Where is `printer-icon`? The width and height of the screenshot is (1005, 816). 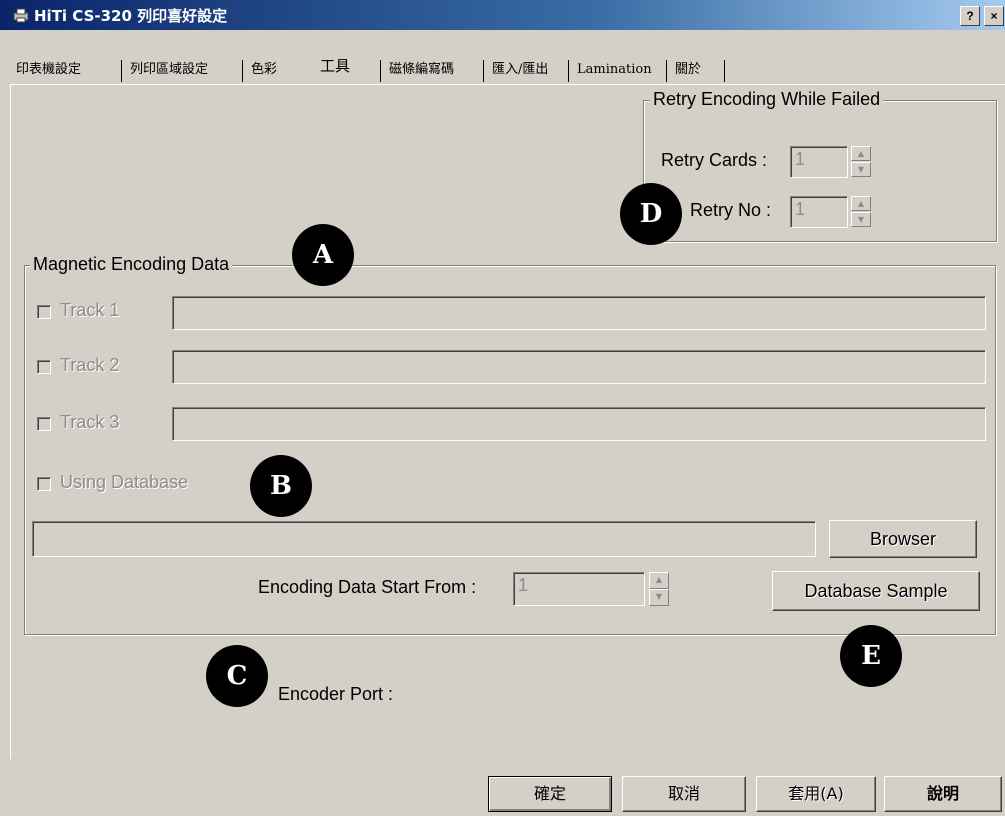
printer-icon is located at coordinates (21, 15).